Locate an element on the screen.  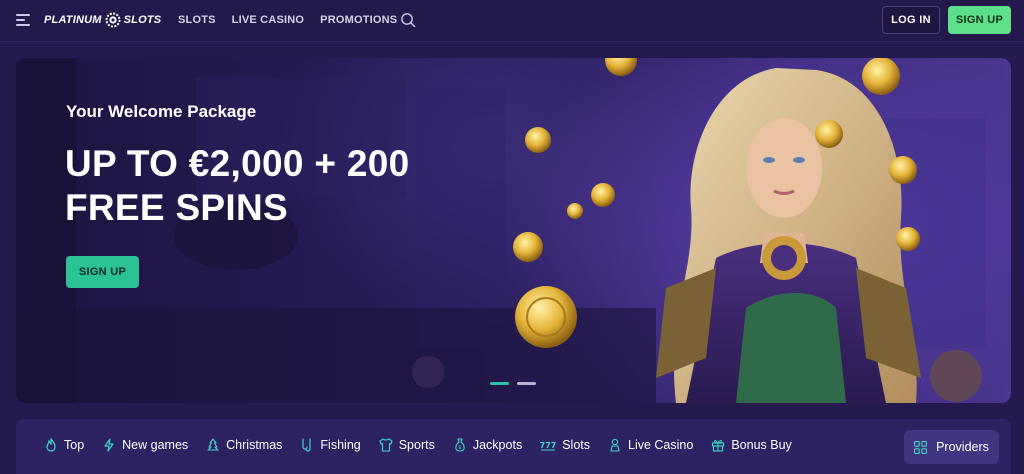
category-top: Top is located at coordinates (64, 445).